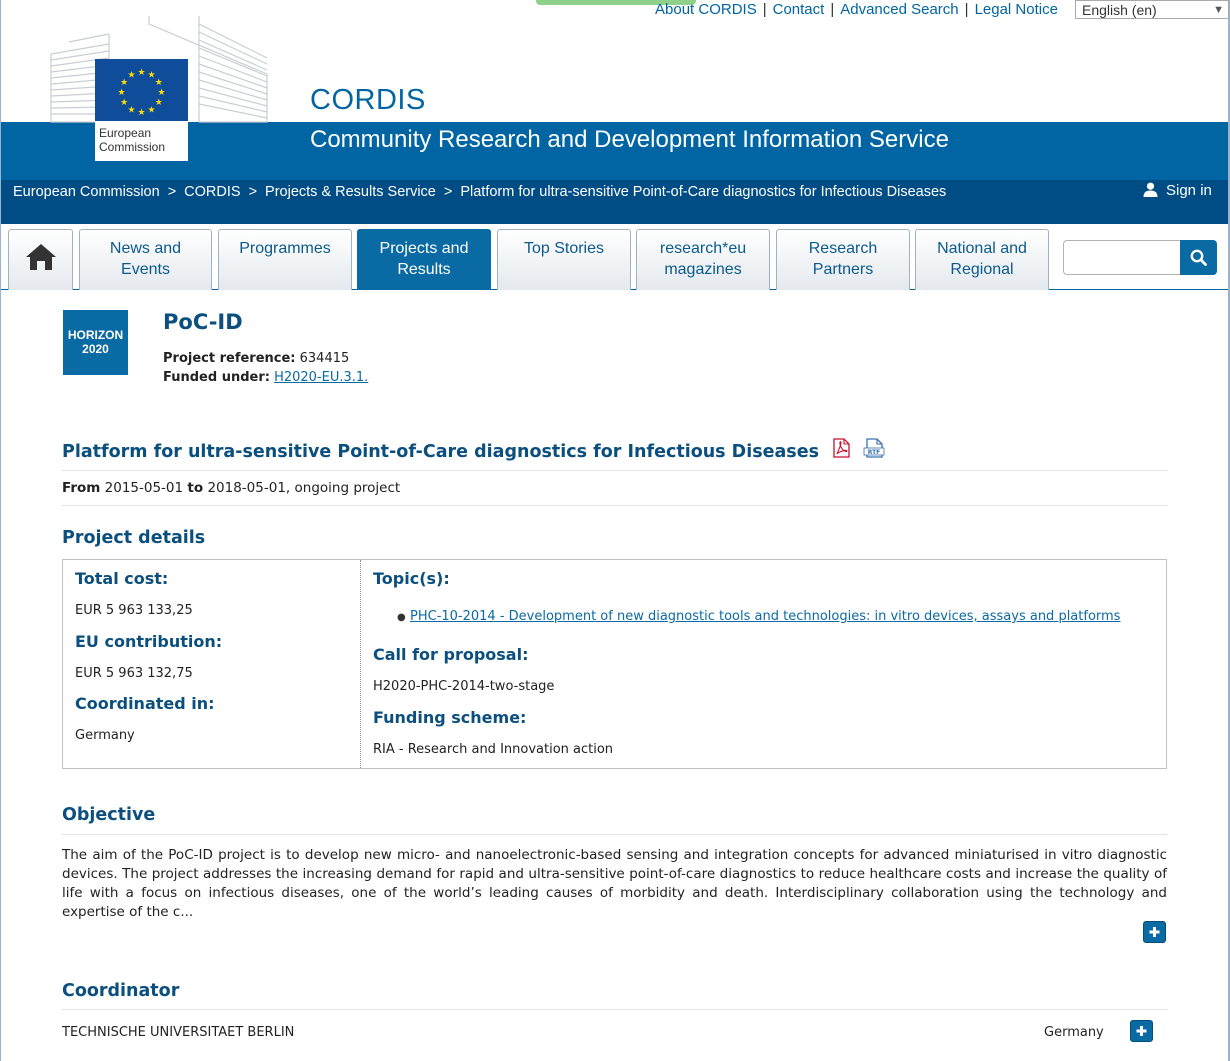  I want to click on expand-coordinator-button, so click(1141, 1031).